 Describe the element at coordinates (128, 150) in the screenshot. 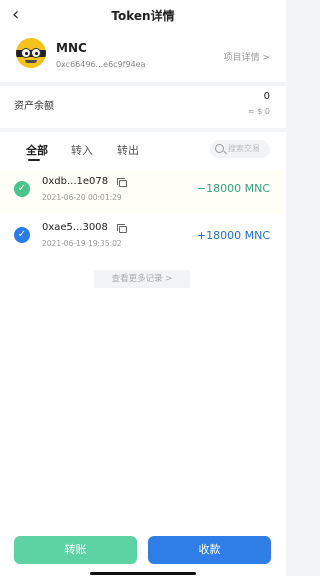

I see `tab-outgoing: 转出` at that location.